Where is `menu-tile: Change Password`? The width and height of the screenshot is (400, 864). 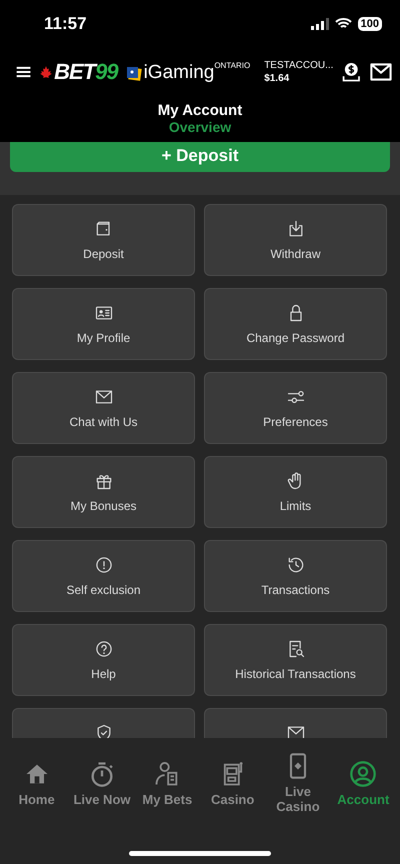 menu-tile: Change Password is located at coordinates (295, 324).